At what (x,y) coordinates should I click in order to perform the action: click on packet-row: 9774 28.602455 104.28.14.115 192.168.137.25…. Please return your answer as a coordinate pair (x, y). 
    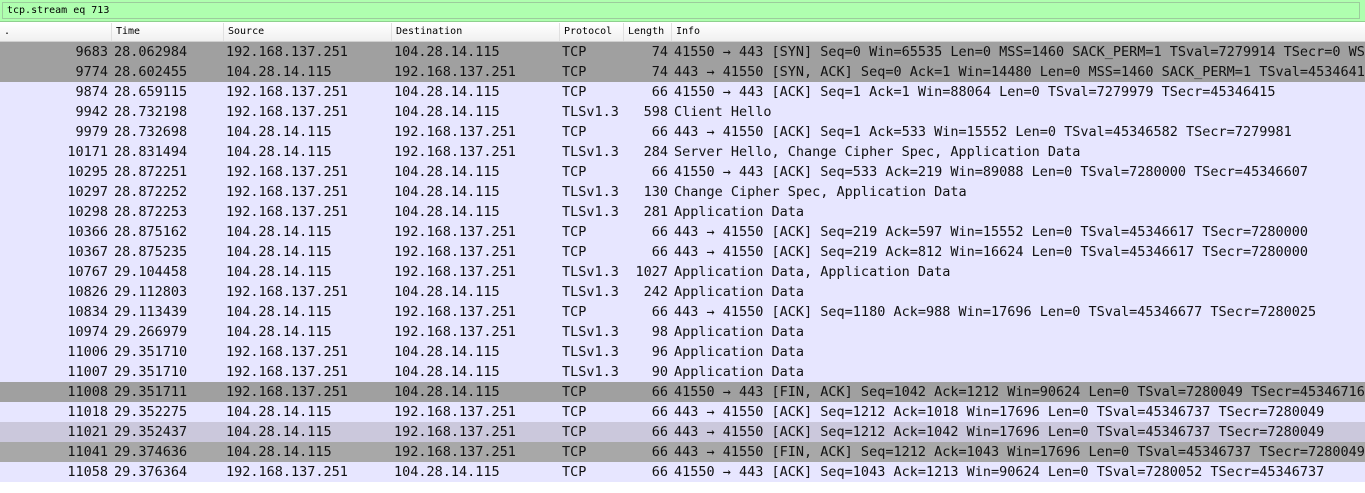
    Looking at the image, I should click on (682, 72).